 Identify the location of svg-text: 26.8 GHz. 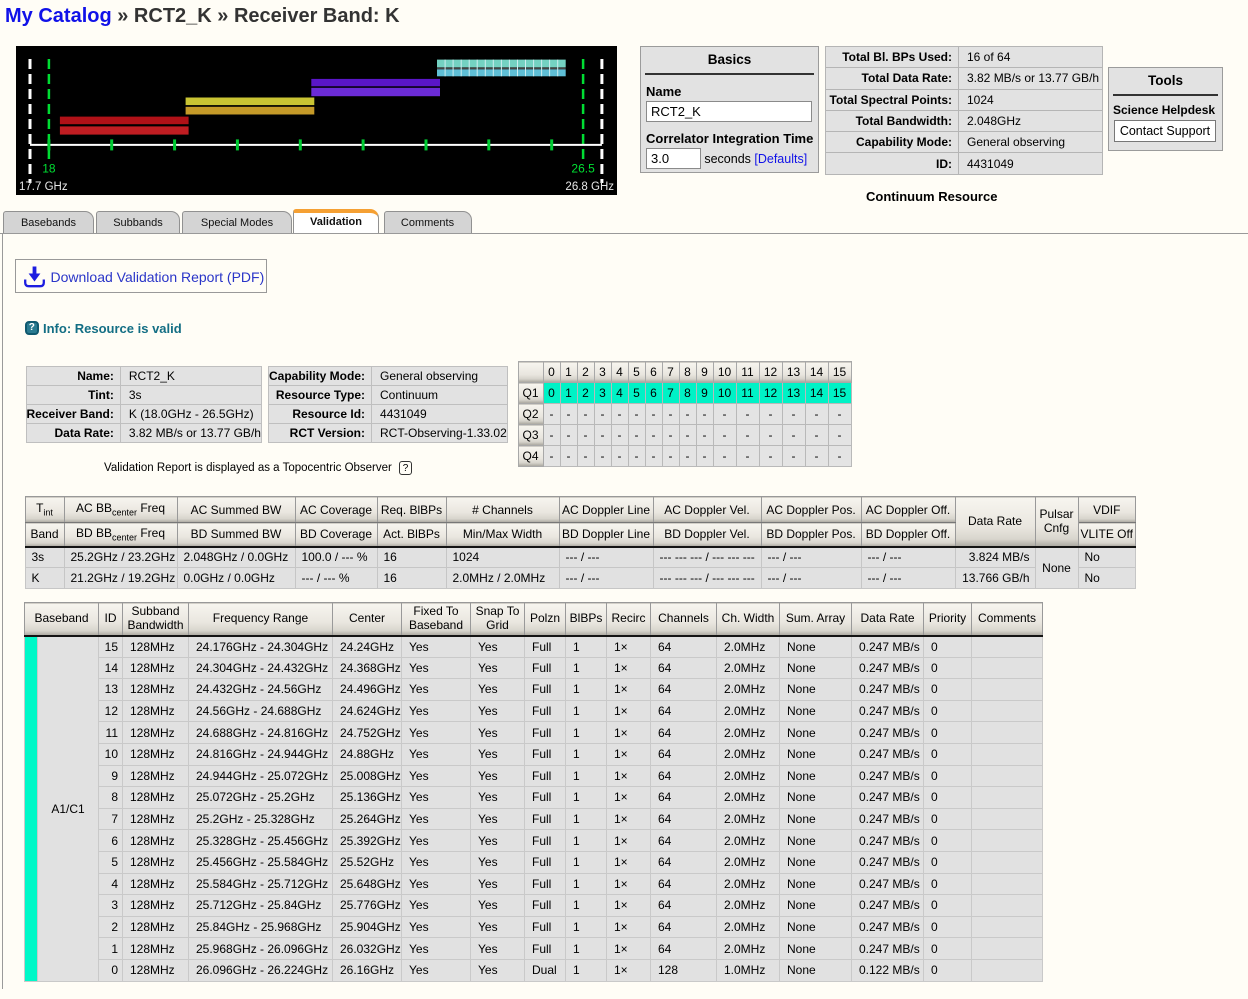
(589, 187).